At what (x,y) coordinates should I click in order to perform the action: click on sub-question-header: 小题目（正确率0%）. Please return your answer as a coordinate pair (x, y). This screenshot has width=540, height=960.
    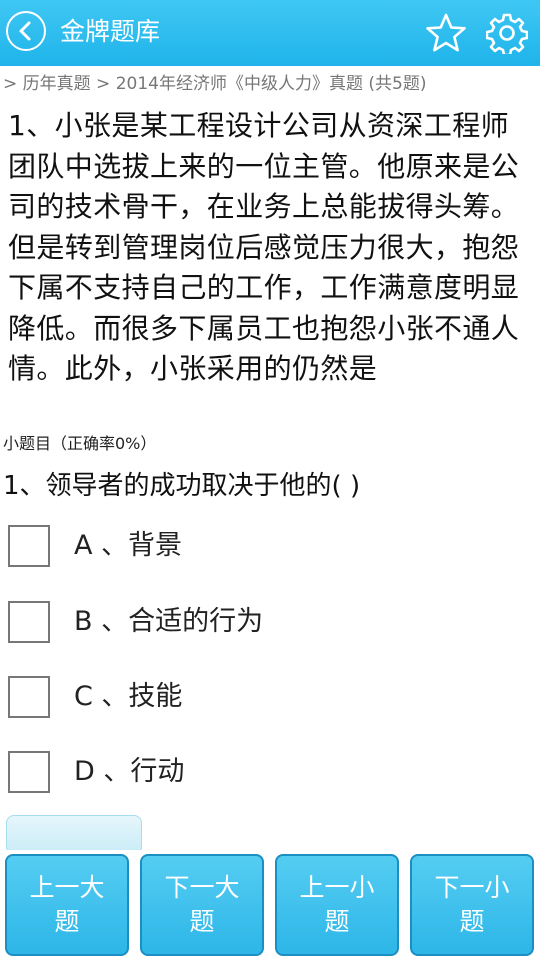
    Looking at the image, I should click on (80, 443).